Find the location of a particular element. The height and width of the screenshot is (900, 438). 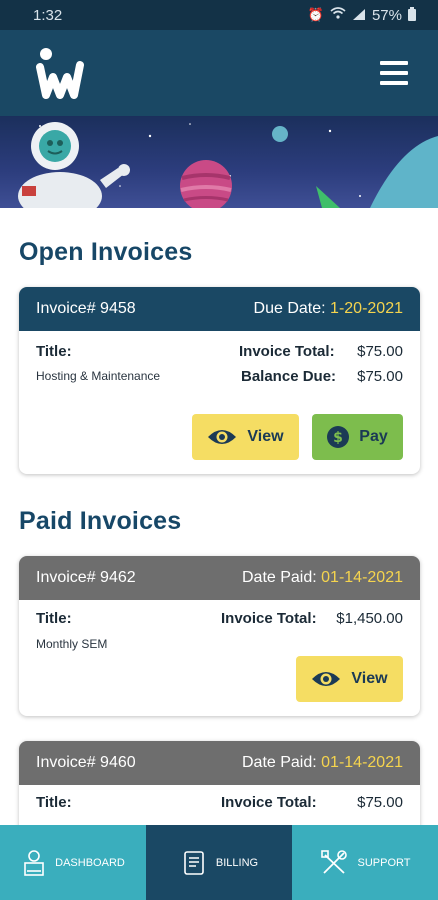

app-header is located at coordinates (219, 73).